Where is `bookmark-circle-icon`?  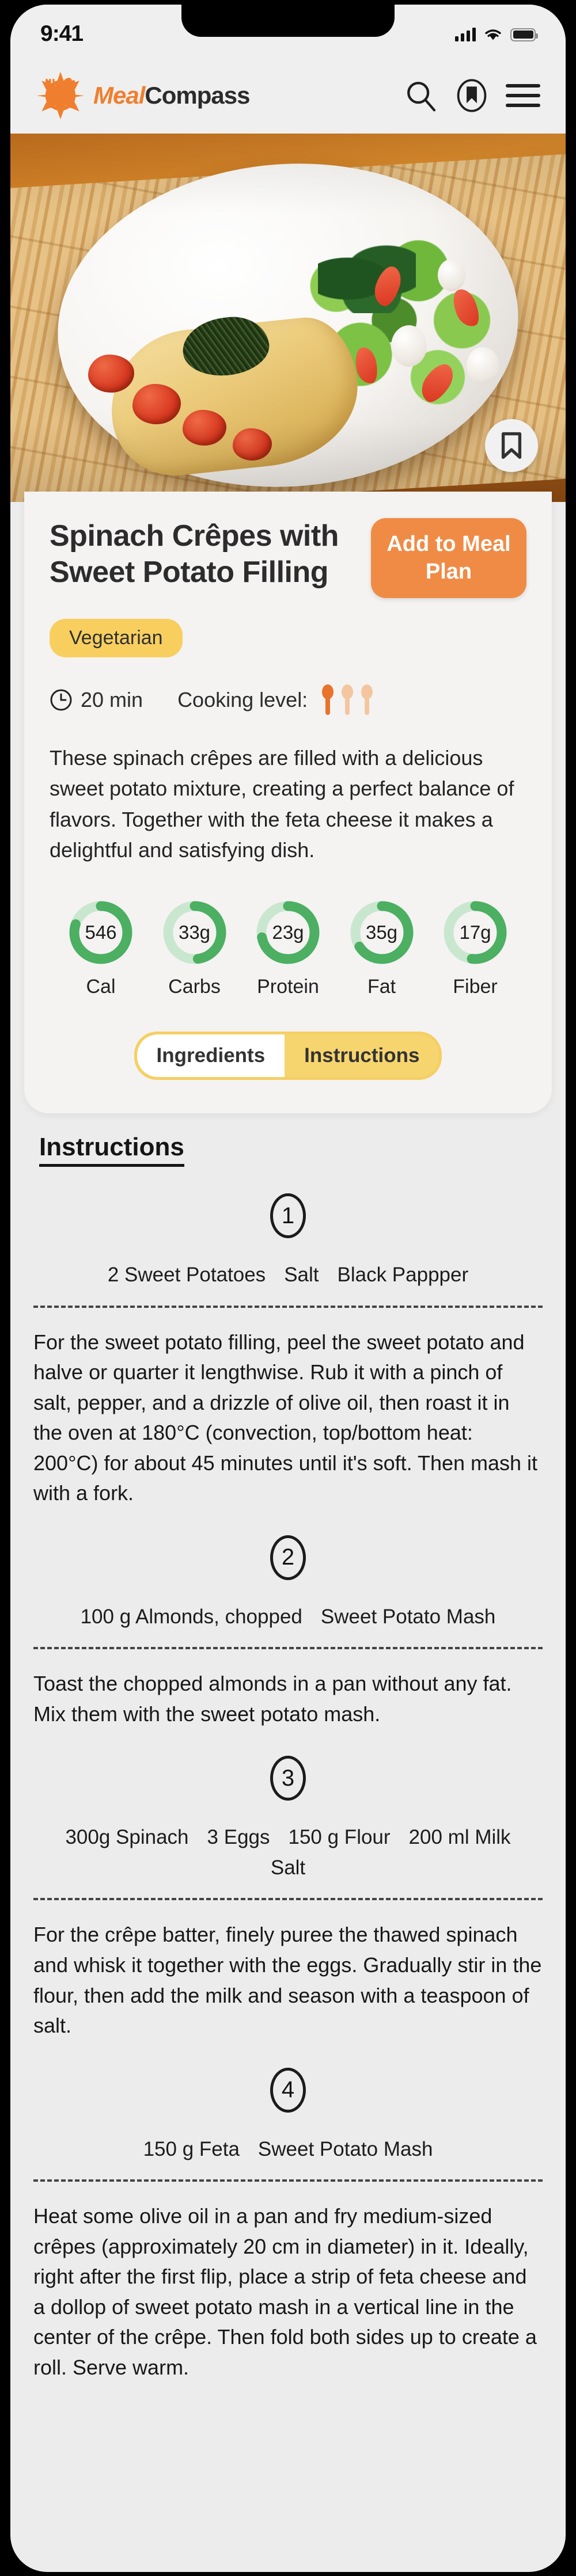 bookmark-circle-icon is located at coordinates (471, 96).